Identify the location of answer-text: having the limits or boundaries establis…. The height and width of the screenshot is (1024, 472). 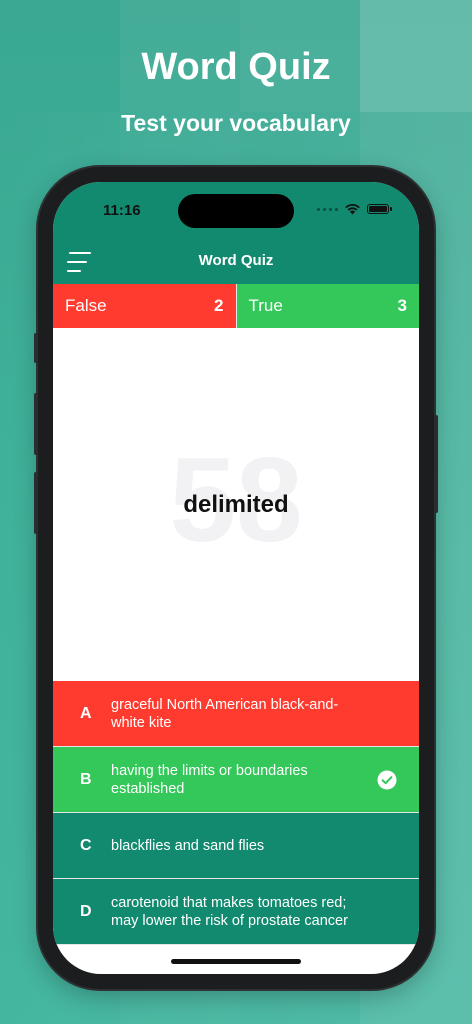
(209, 779).